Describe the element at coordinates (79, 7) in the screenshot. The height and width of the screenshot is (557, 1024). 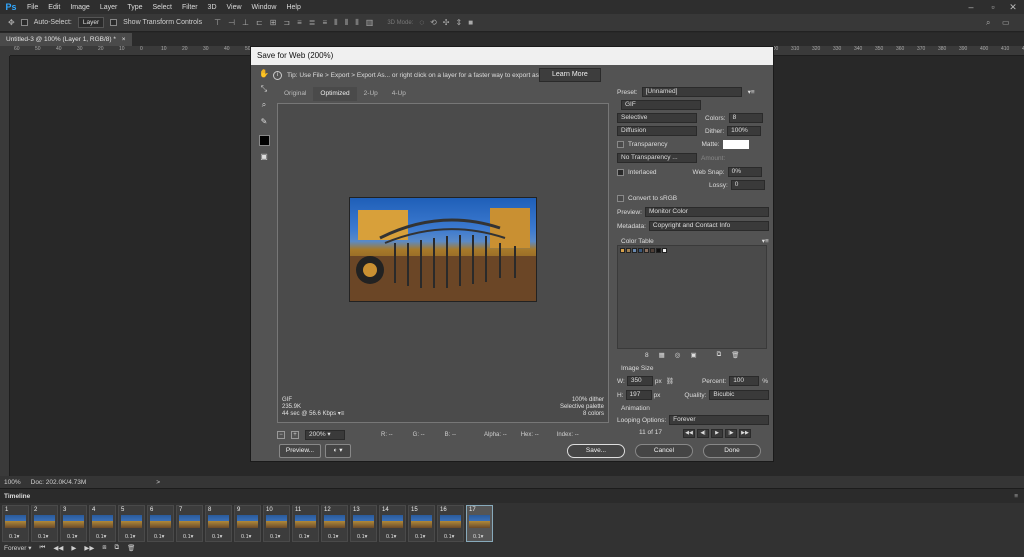
I see `menu-image: Image` at that location.